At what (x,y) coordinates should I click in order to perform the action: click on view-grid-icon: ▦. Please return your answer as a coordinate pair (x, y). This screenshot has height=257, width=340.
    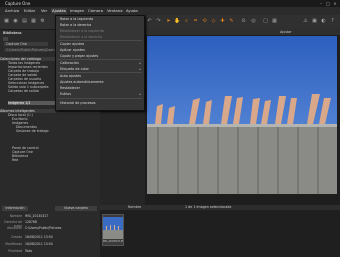
    Looking at the image, I should click on (274, 21).